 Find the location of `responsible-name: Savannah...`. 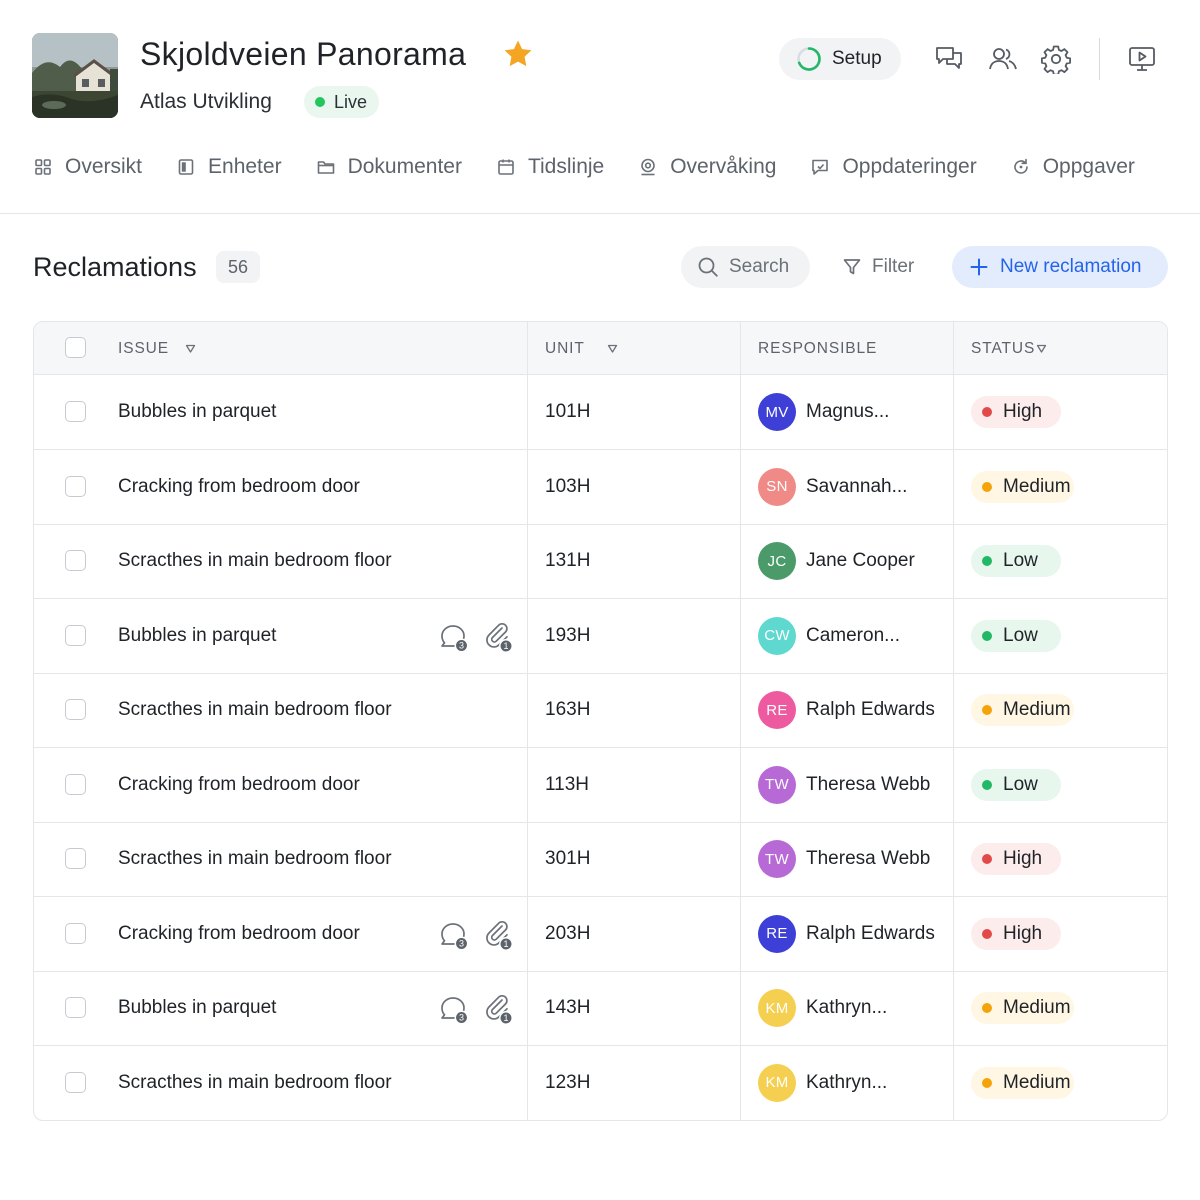

responsible-name: Savannah... is located at coordinates (857, 486).